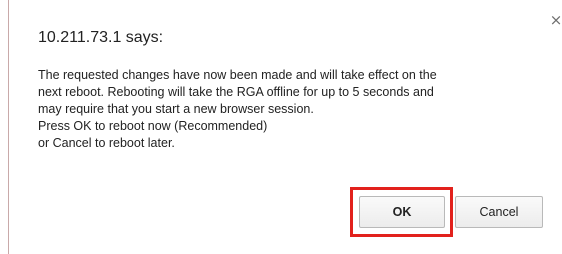 This screenshot has height=254, width=562. I want to click on close-icon: ×, so click(555, 20).